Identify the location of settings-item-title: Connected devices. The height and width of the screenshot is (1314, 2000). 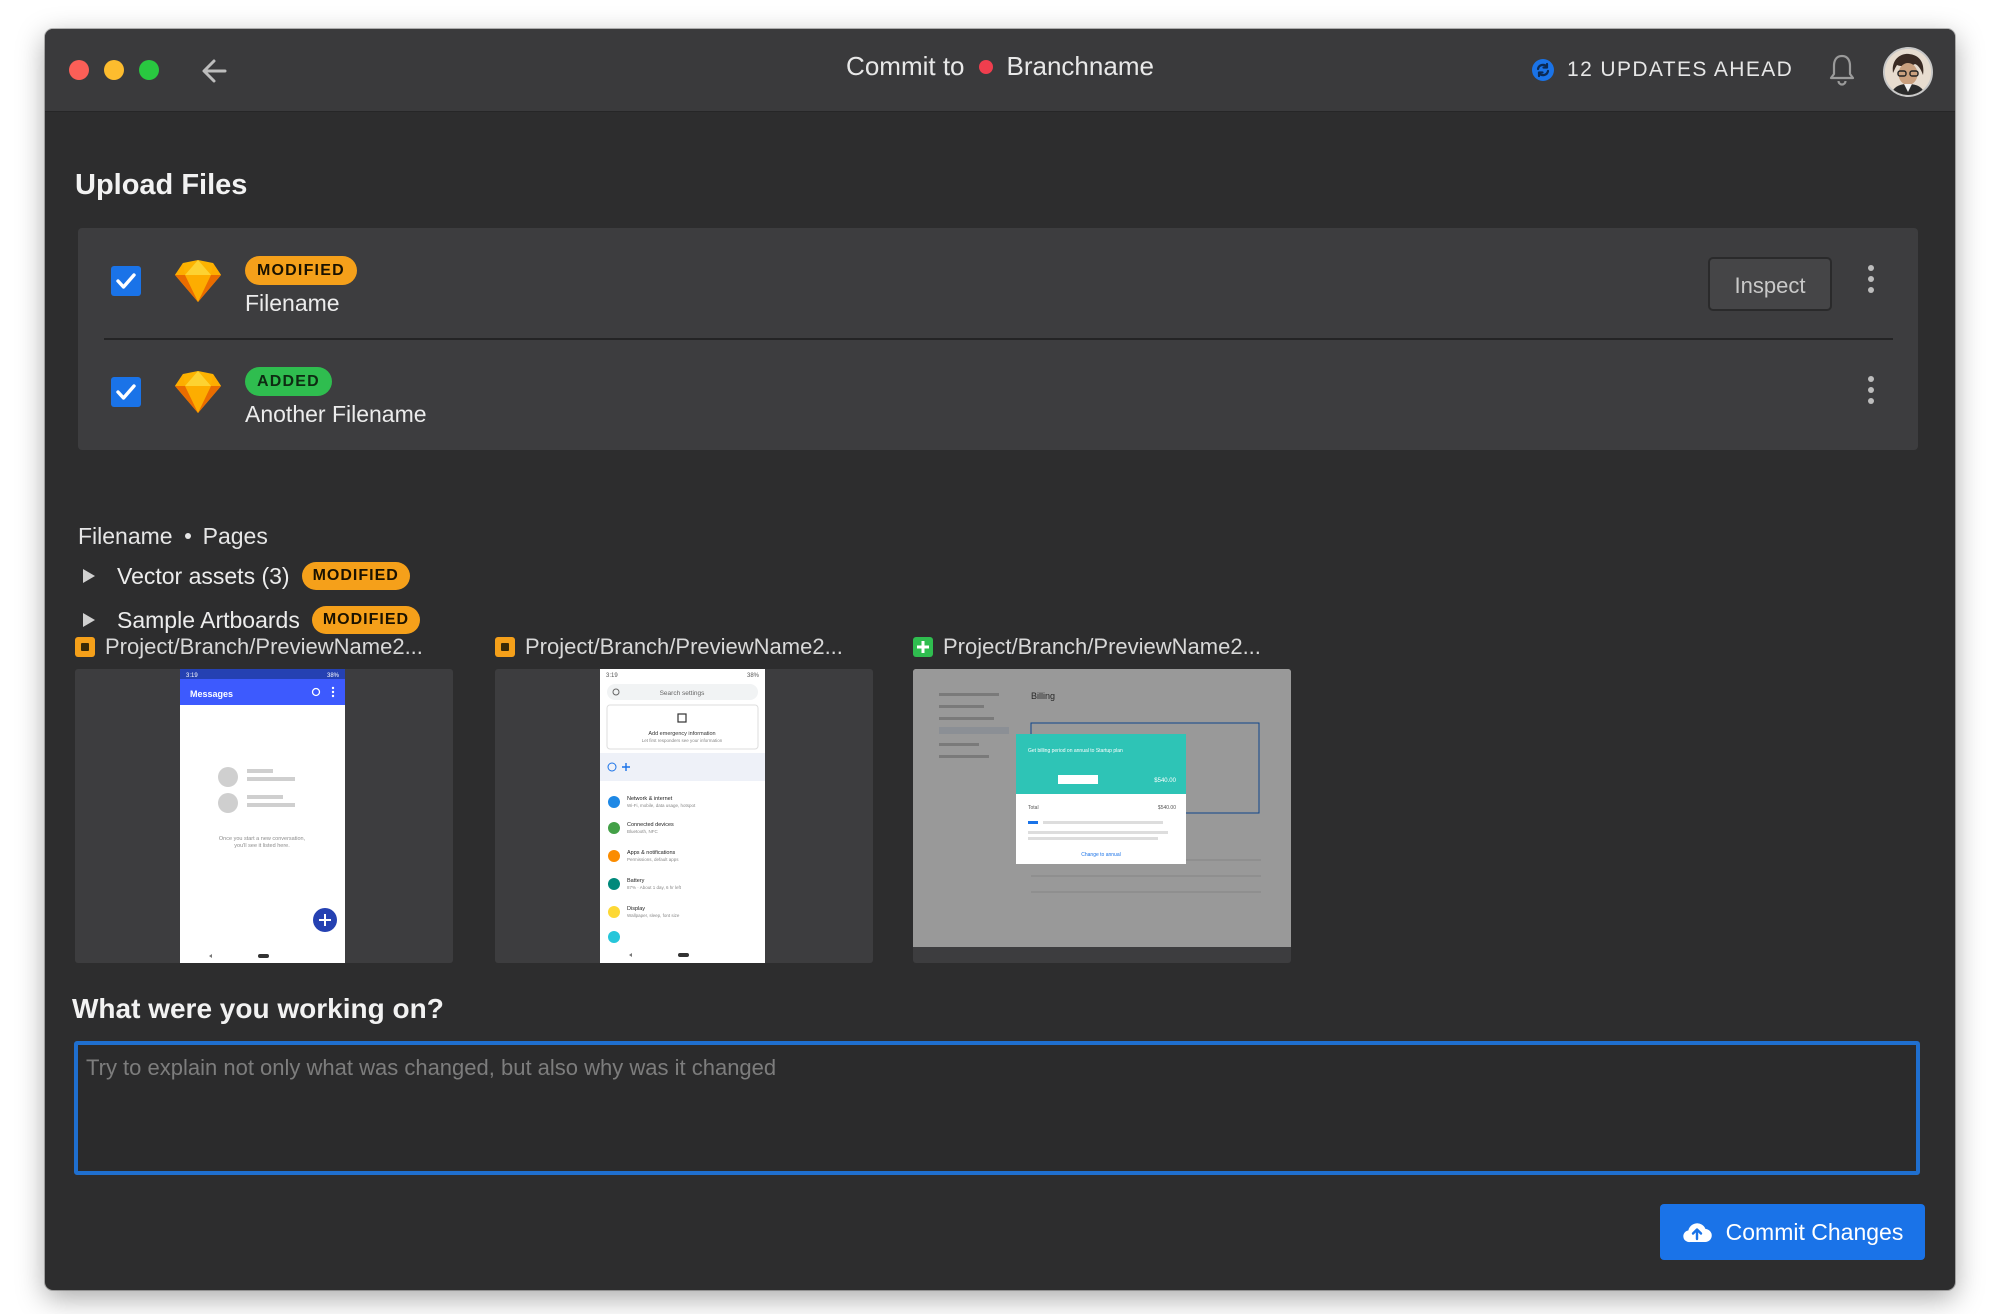
(650, 825).